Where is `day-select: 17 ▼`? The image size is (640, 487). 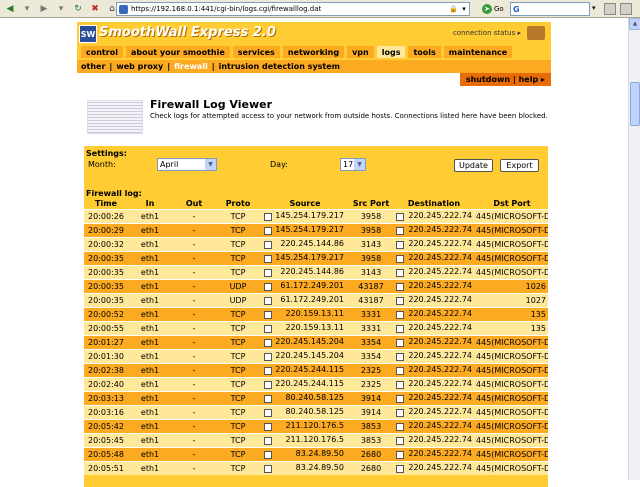
day-select: 17 ▼ is located at coordinates (353, 164).